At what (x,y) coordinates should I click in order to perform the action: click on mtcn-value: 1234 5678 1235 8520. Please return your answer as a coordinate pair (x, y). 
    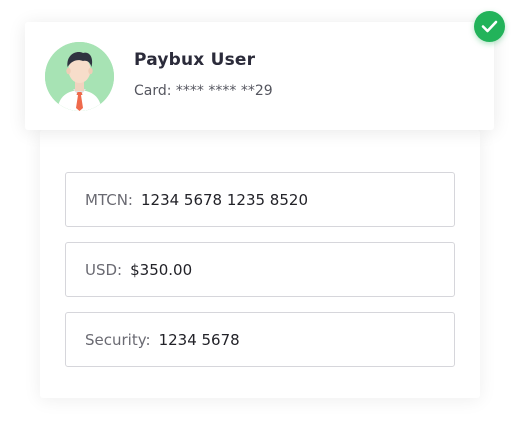
    Looking at the image, I should click on (224, 199).